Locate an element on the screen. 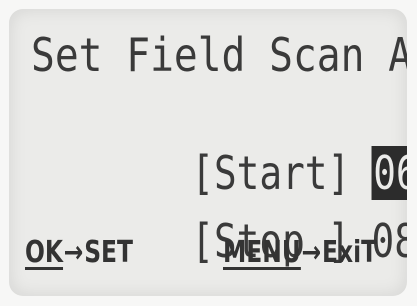  set-action-label: SET is located at coordinates (109, 252).